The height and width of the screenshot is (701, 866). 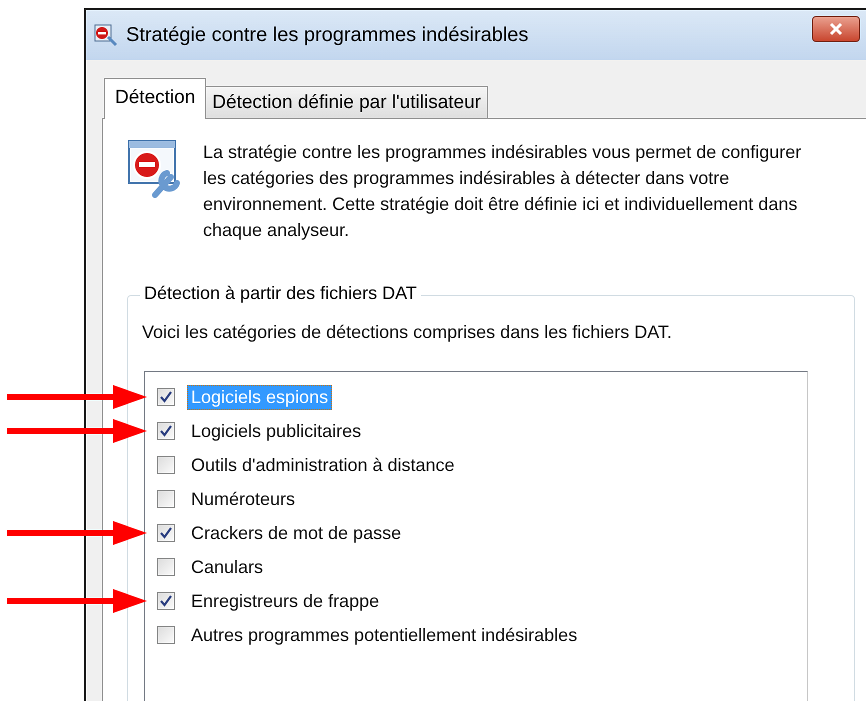 I want to click on category-label: Crackers de mot de passe, so click(x=296, y=533).